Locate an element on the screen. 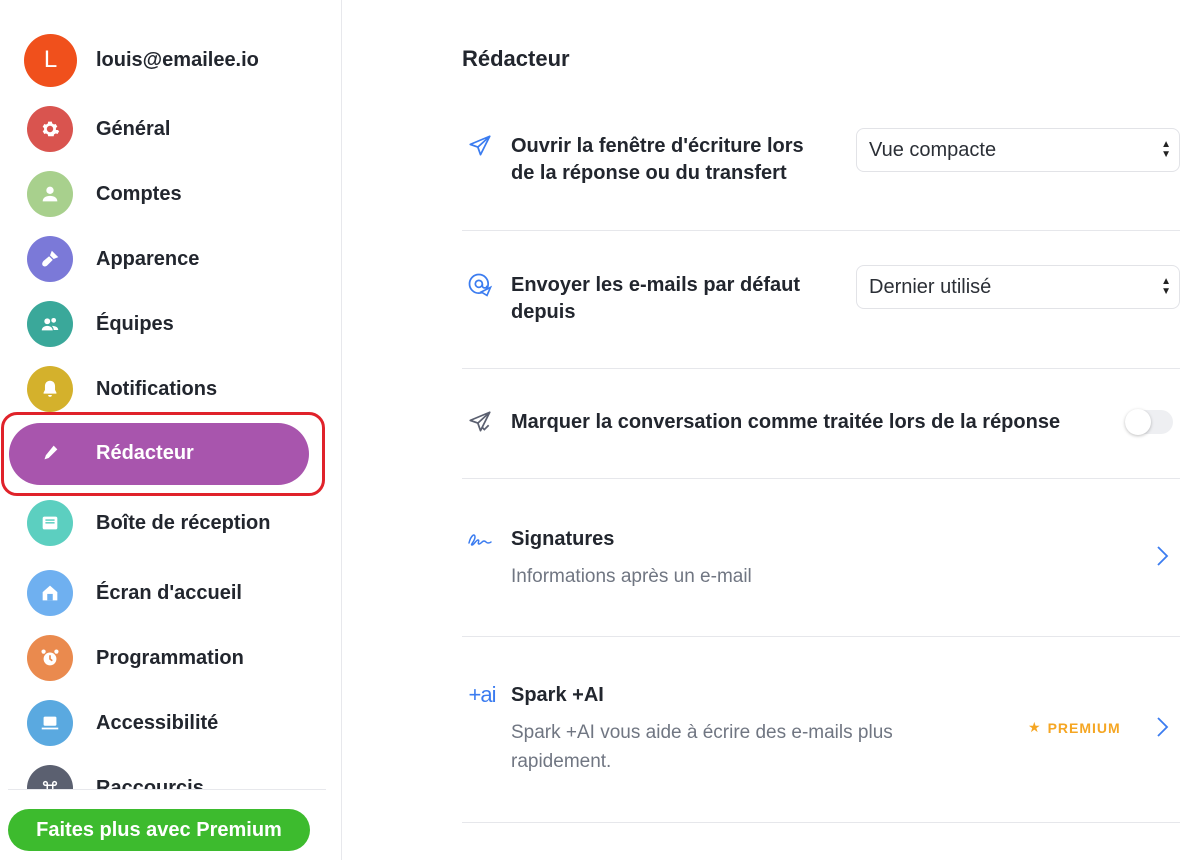 Image resolution: width=1183 pixels, height=860 pixels. sidebar-item-appearance: Apparence is located at coordinates (170, 259).